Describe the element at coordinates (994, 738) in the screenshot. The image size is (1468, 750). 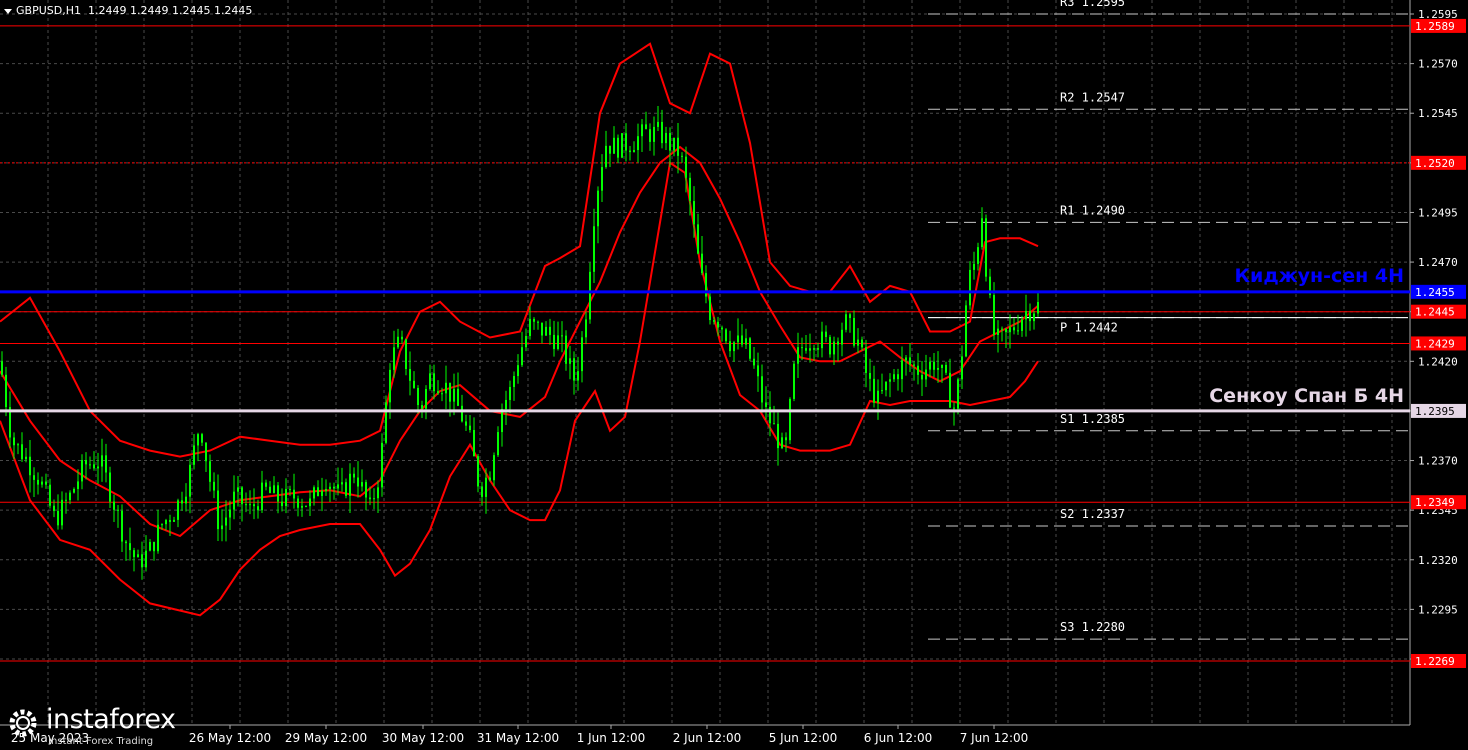
I see `x-tick-label: 7 Jun 12:00` at that location.